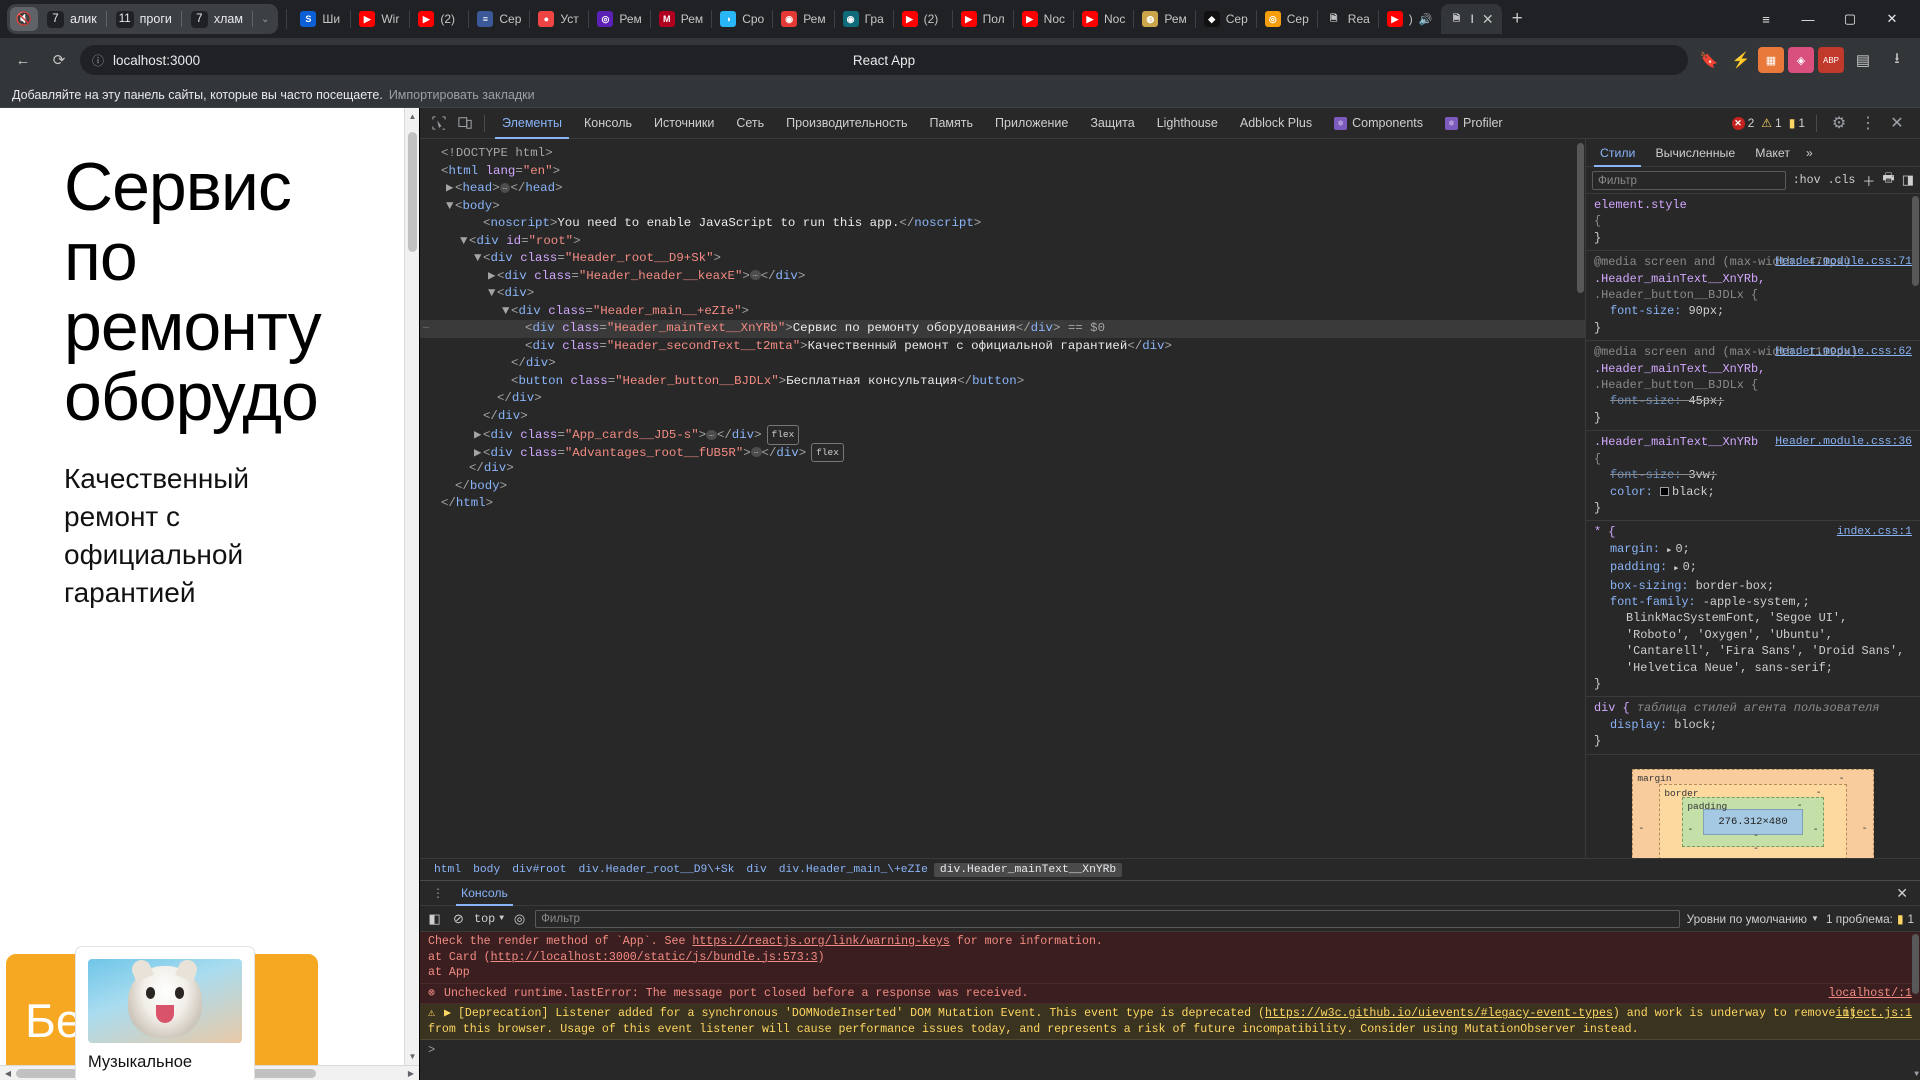 This screenshot has width=1920, height=1080. I want to click on breadcrumb-item: div.Header_mainText__XnYRb, so click(1028, 869).